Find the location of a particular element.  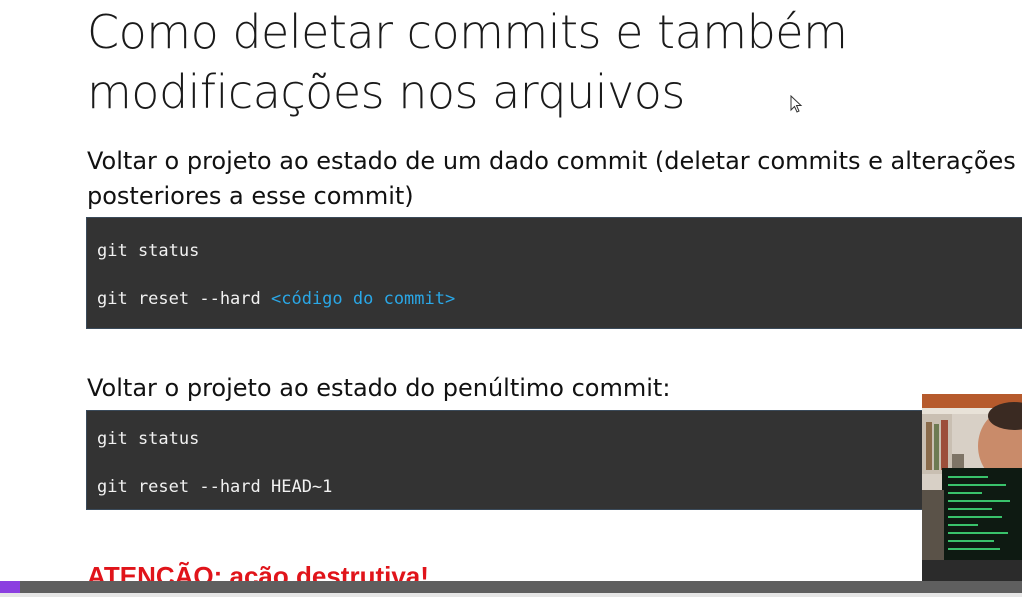

code-command: git reset --hard is located at coordinates (184, 299).